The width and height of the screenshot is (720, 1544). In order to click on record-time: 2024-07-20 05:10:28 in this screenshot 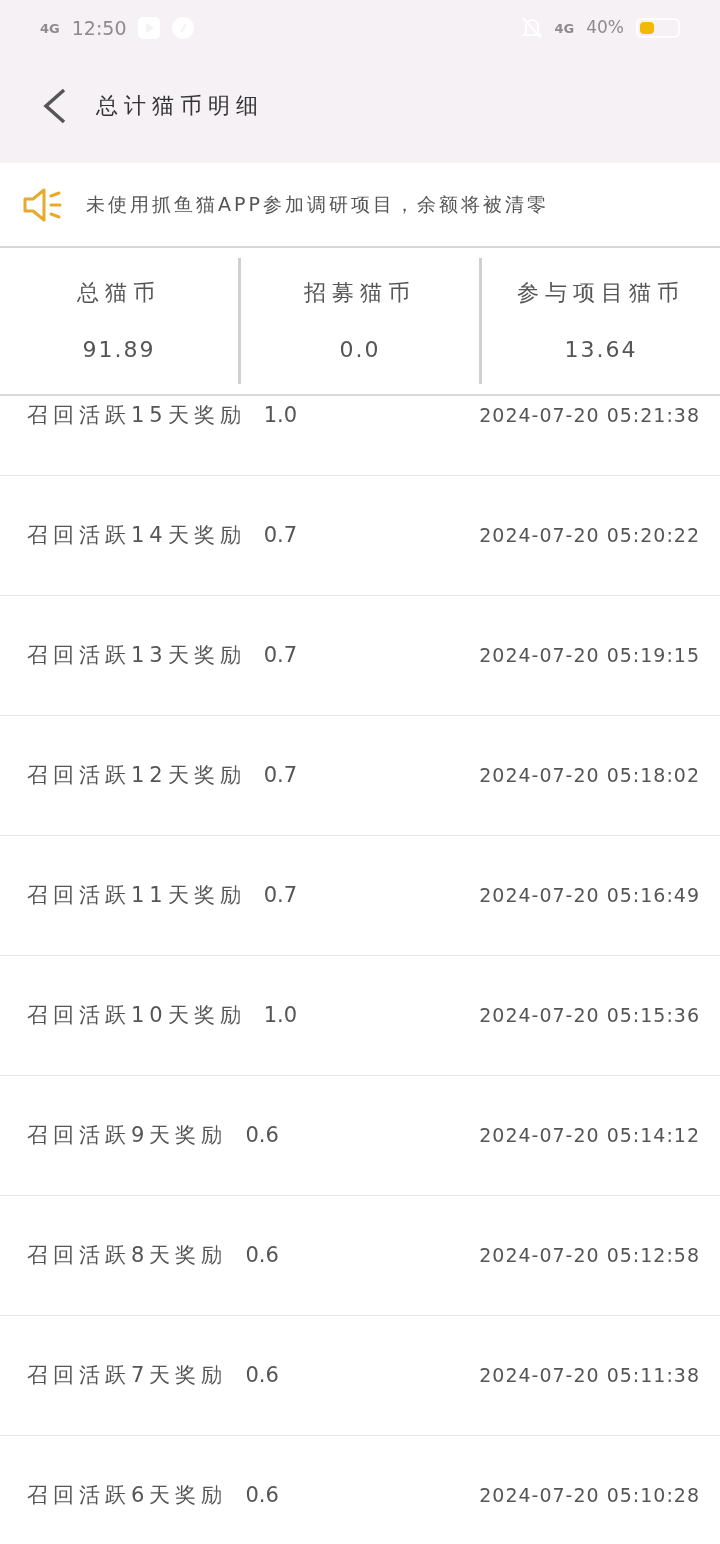, I will do `click(589, 1496)`.